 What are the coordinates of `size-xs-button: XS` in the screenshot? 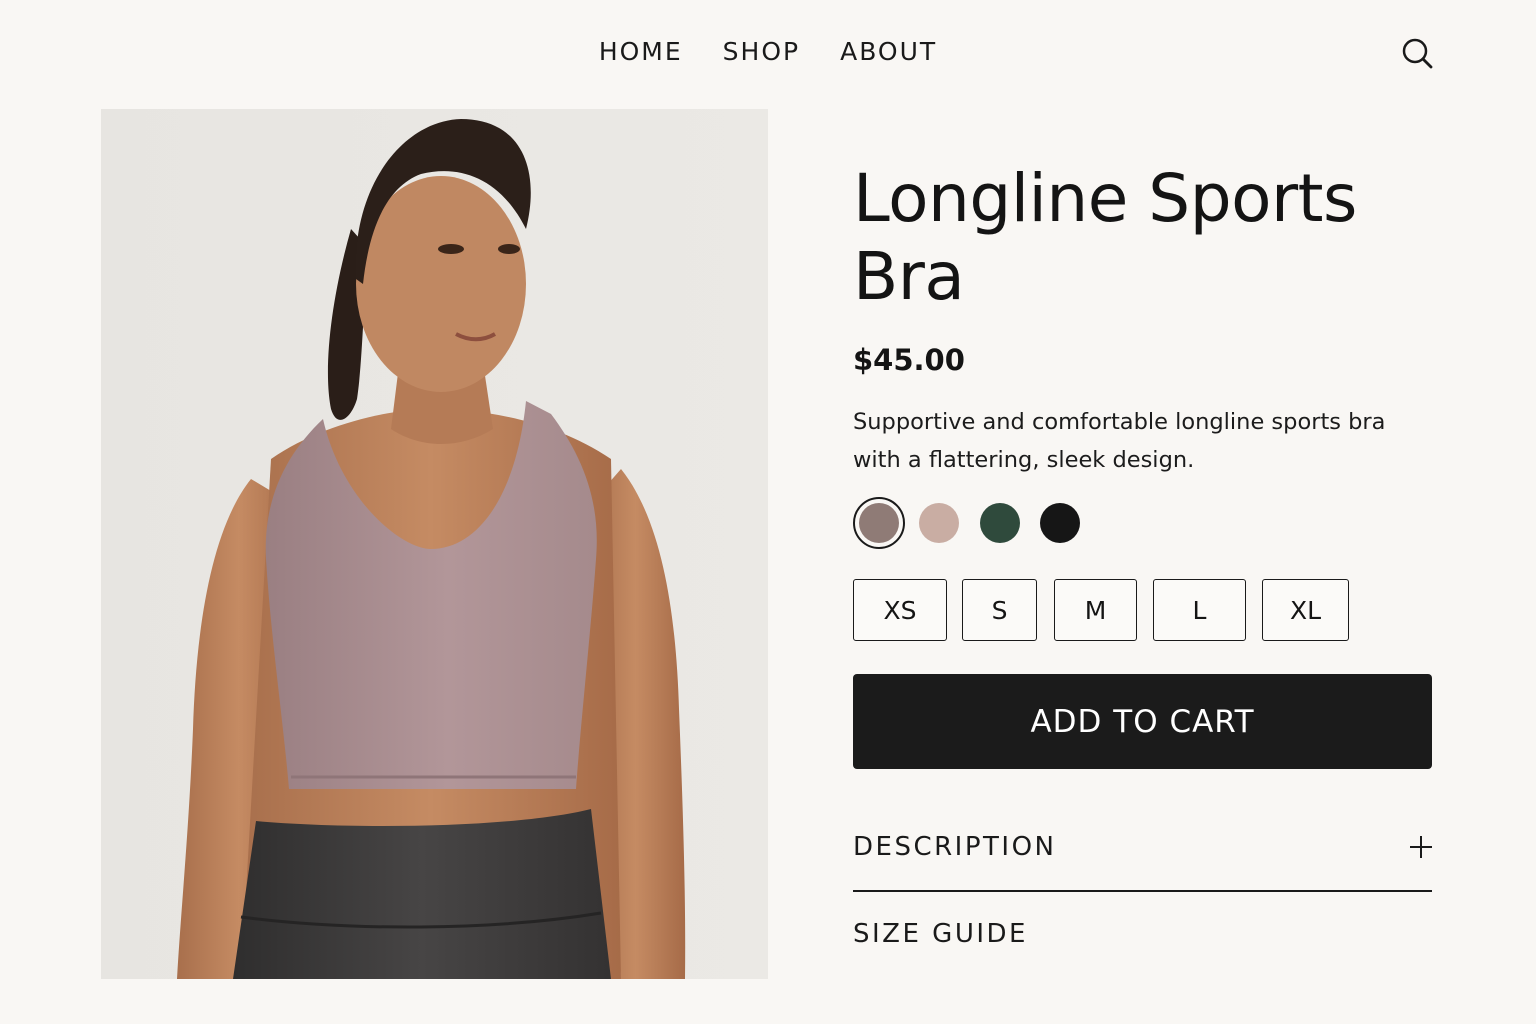 It's located at (900, 610).